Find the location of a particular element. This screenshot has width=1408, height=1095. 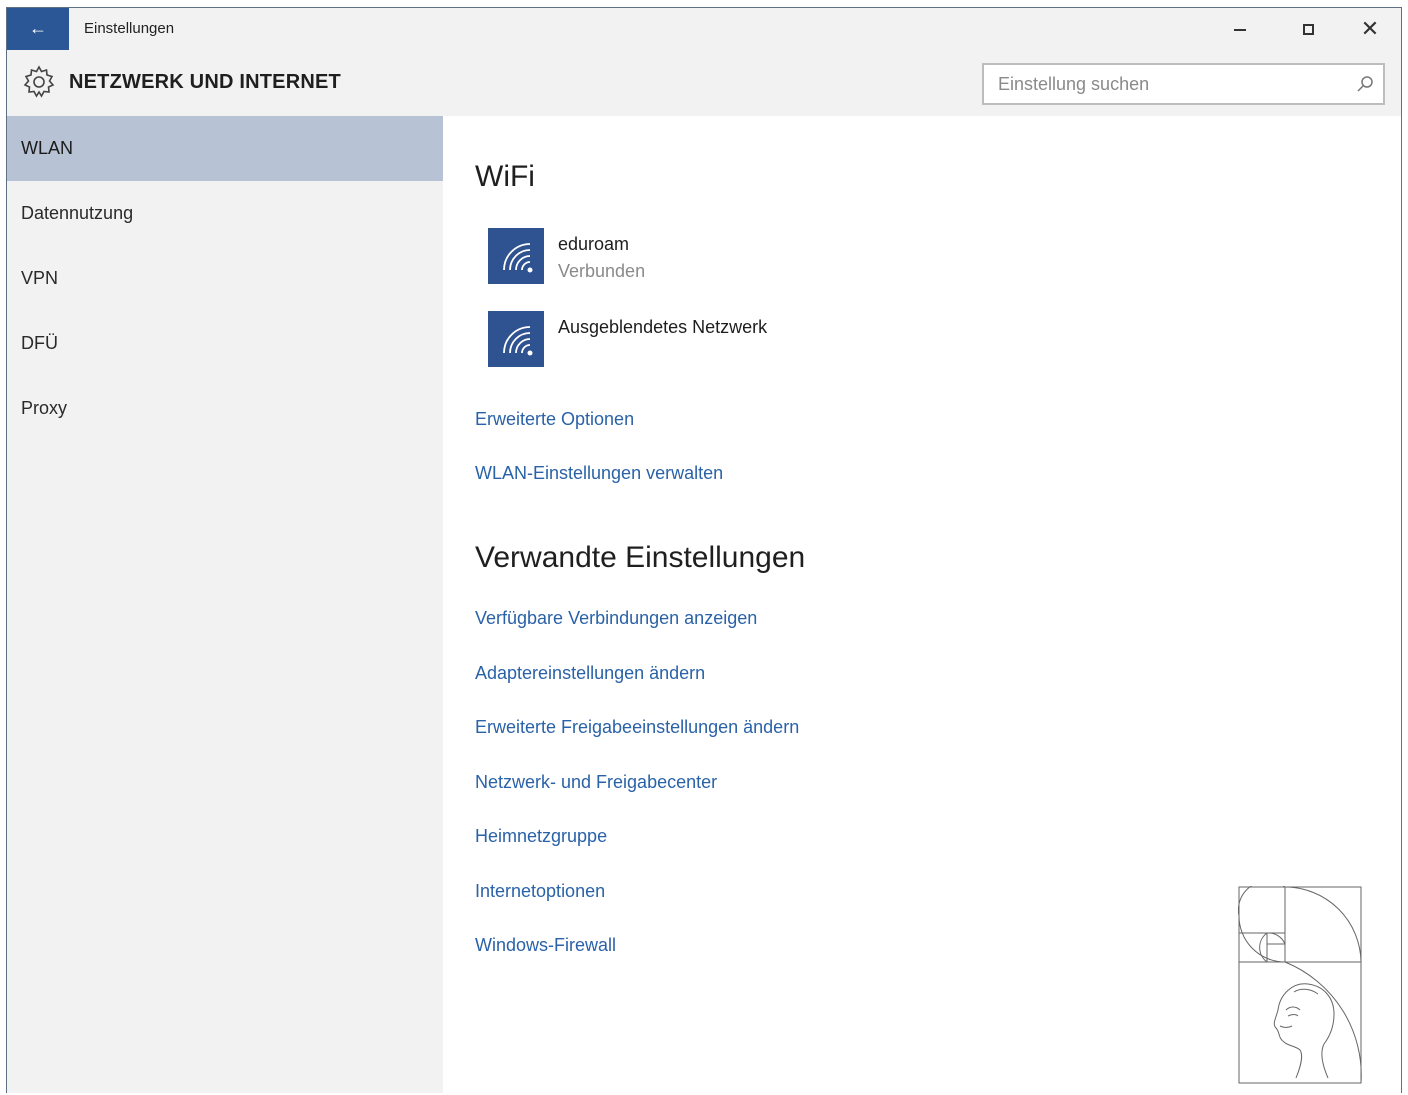

search-icon is located at coordinates (1365, 84).